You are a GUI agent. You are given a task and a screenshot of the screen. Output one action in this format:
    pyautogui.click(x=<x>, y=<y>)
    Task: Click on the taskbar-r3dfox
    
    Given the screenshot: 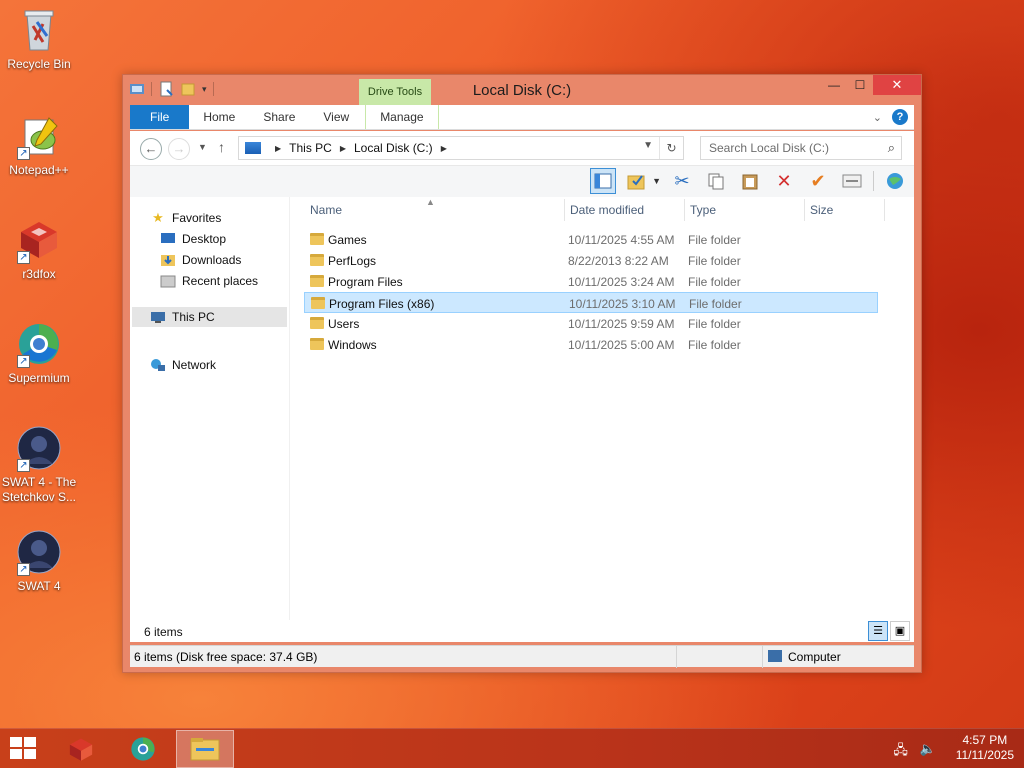 What is the action you would take?
    pyautogui.click(x=81, y=749)
    